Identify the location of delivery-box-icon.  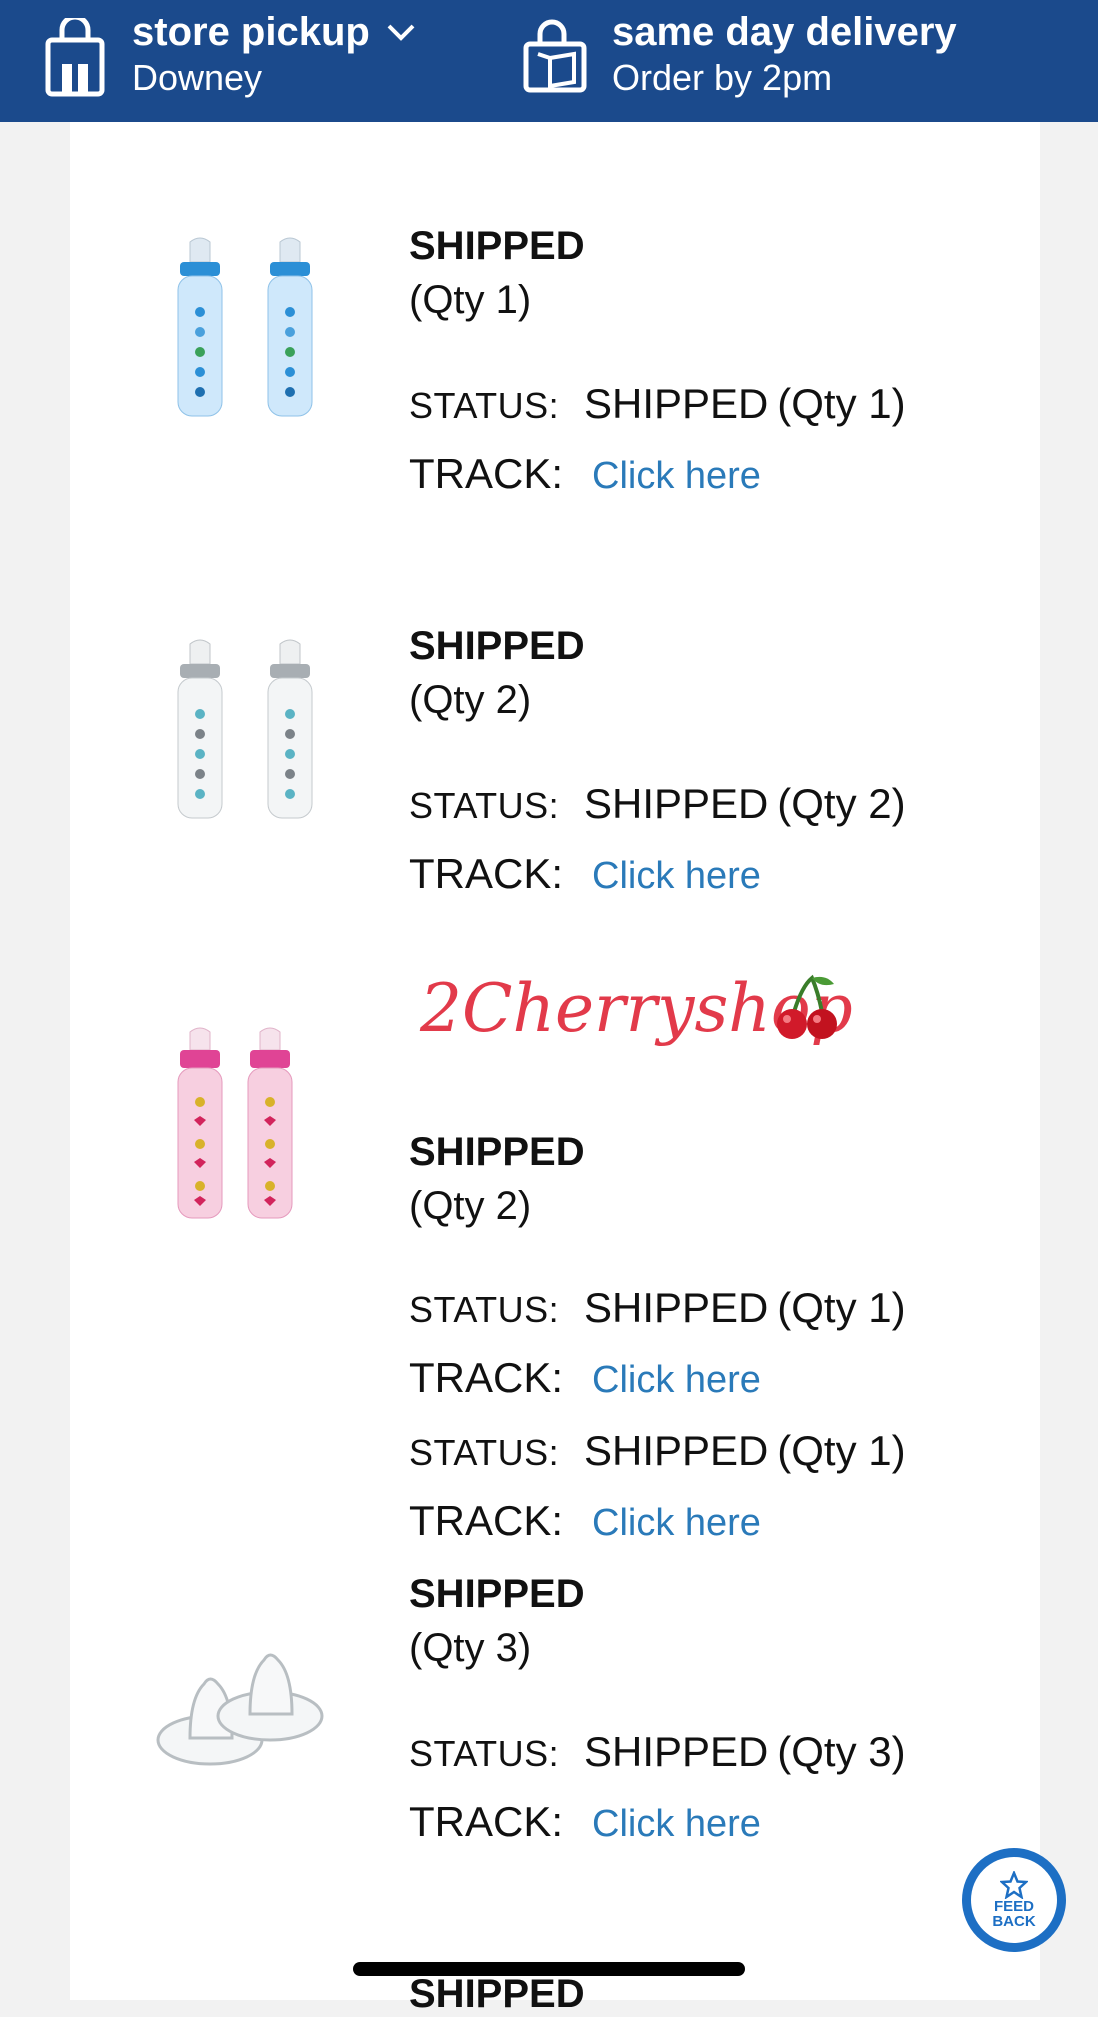
(555, 56).